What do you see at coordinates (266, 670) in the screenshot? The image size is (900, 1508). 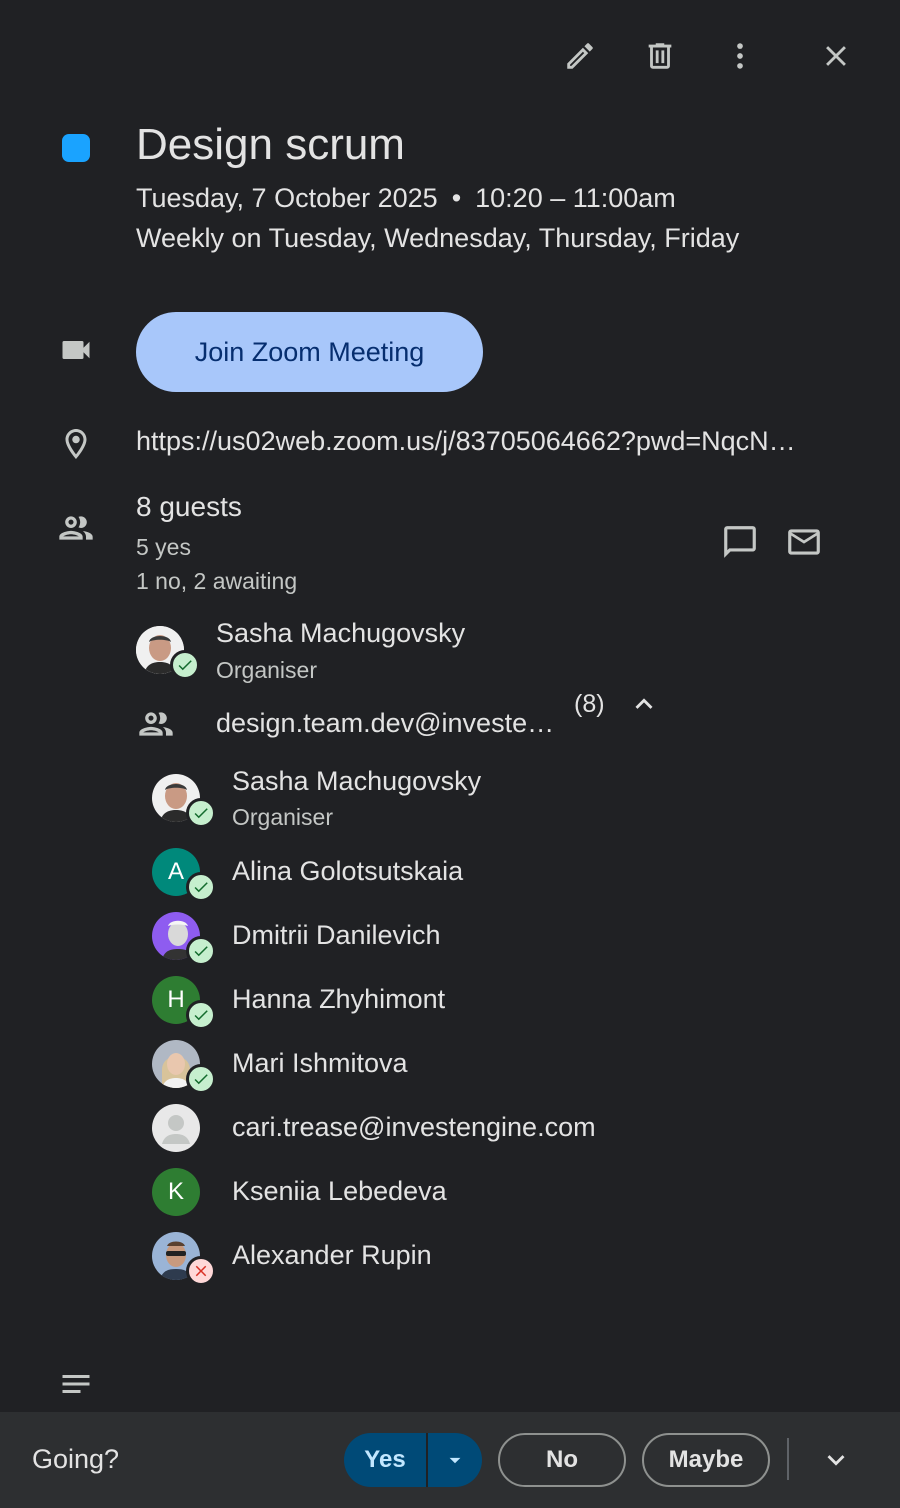 I see `organiser-role: Organiser` at bounding box center [266, 670].